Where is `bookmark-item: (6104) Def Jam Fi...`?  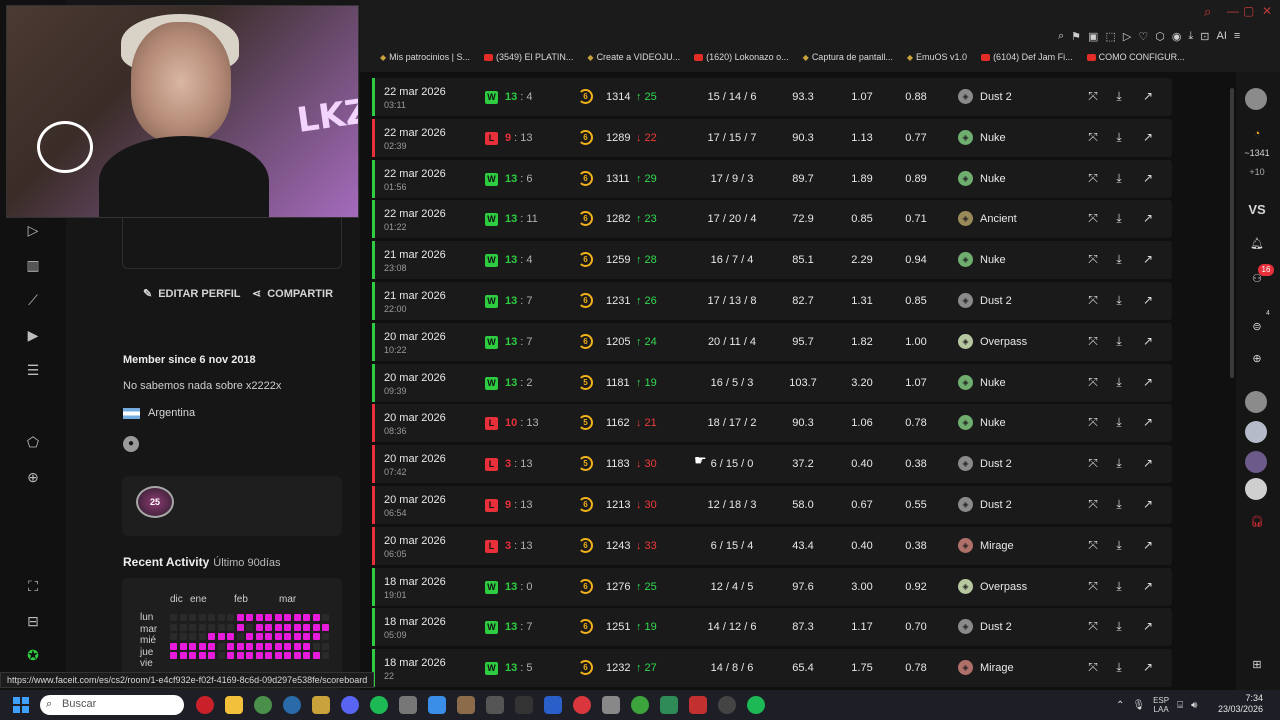
bookmark-item: (6104) Def Jam Fi... is located at coordinates (1027, 57).